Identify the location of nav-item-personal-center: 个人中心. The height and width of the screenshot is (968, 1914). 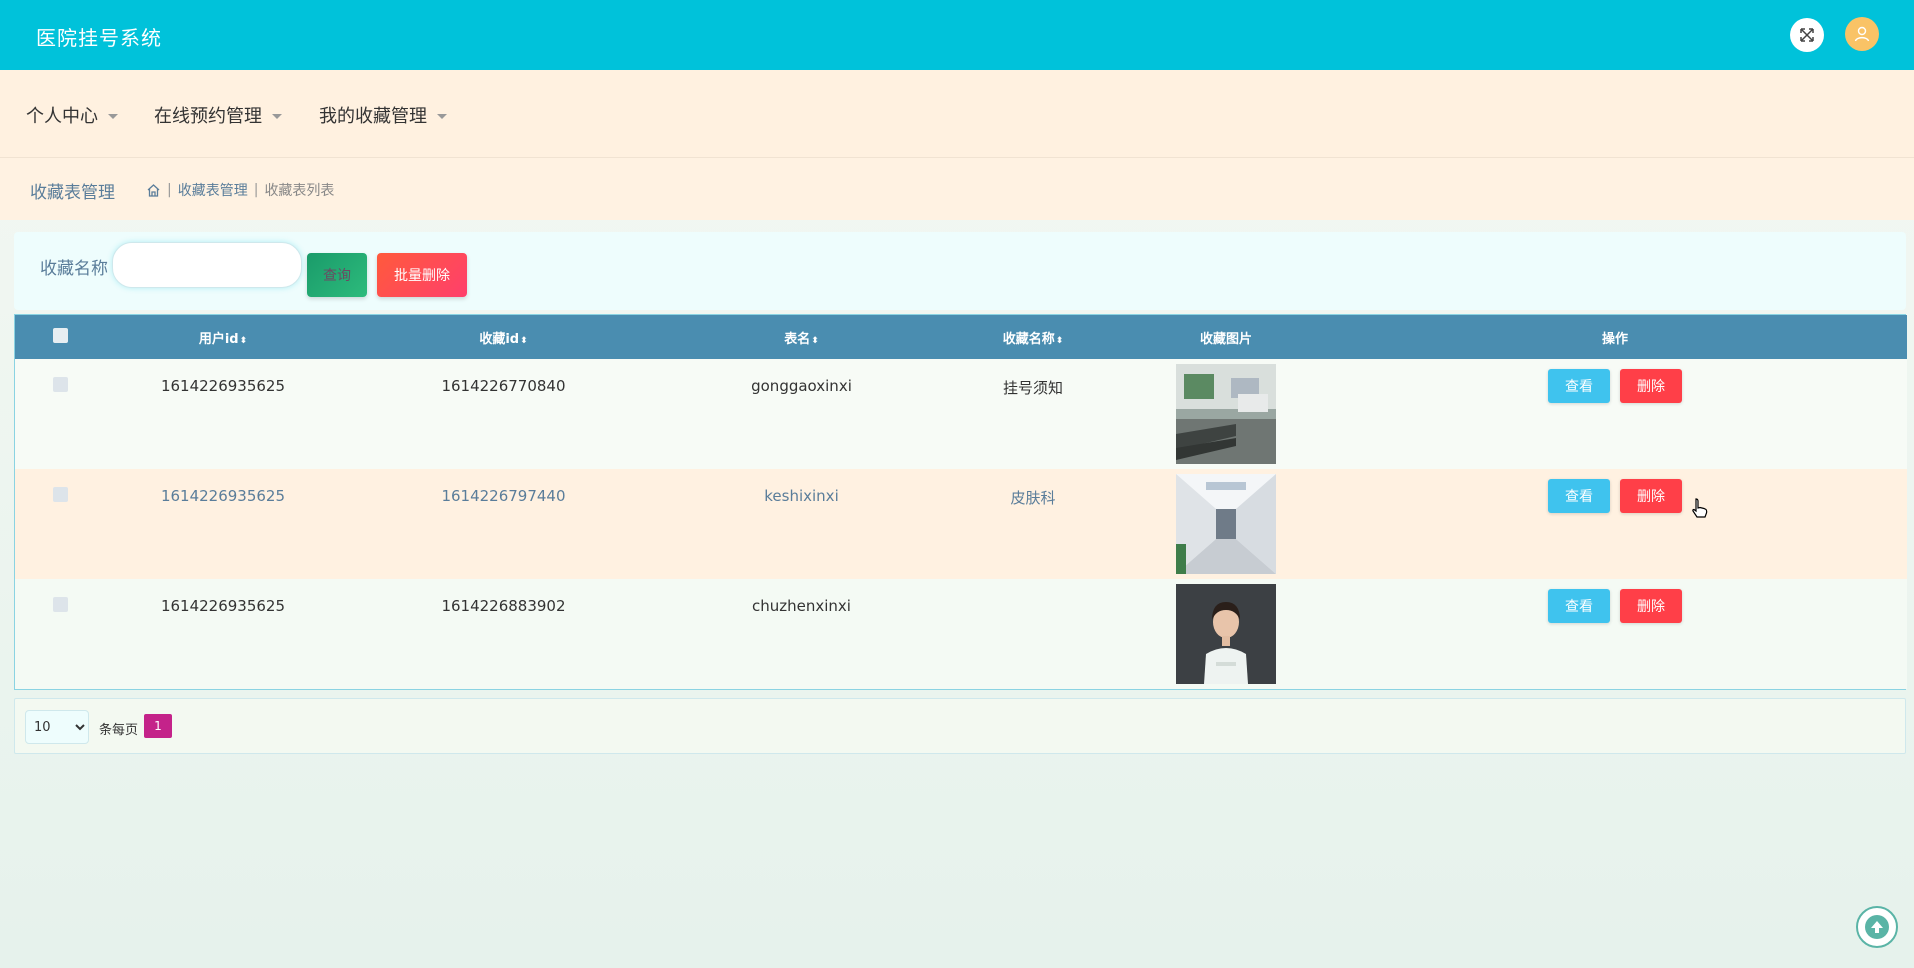
(72, 115).